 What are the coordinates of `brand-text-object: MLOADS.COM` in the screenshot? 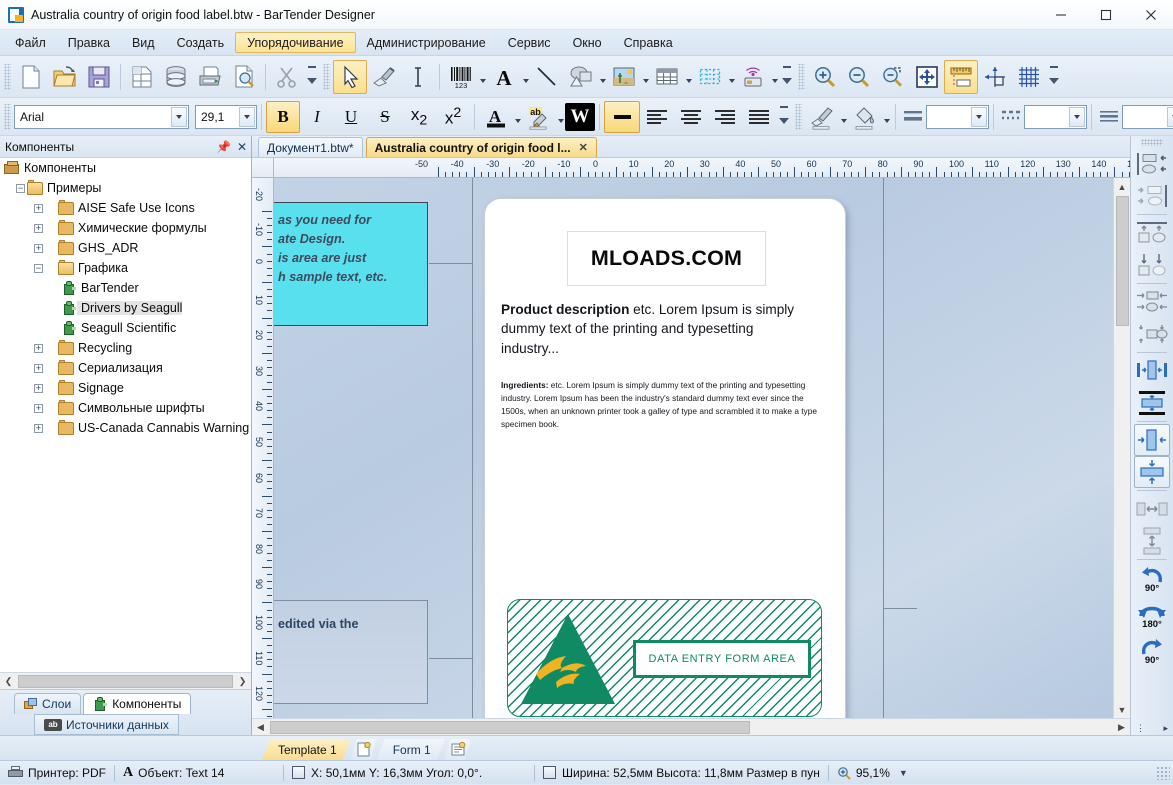 It's located at (666, 258).